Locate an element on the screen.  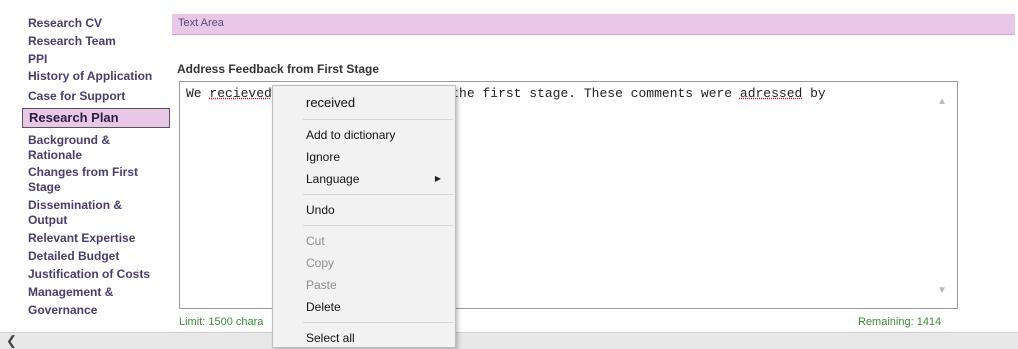
sidebar-item-ppi: PPI is located at coordinates (96, 59).